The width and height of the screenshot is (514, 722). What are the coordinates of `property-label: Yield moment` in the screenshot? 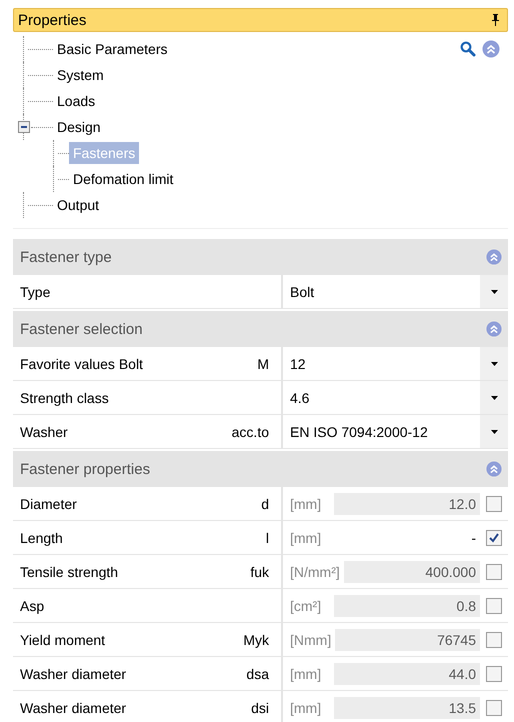 It's located at (63, 640).